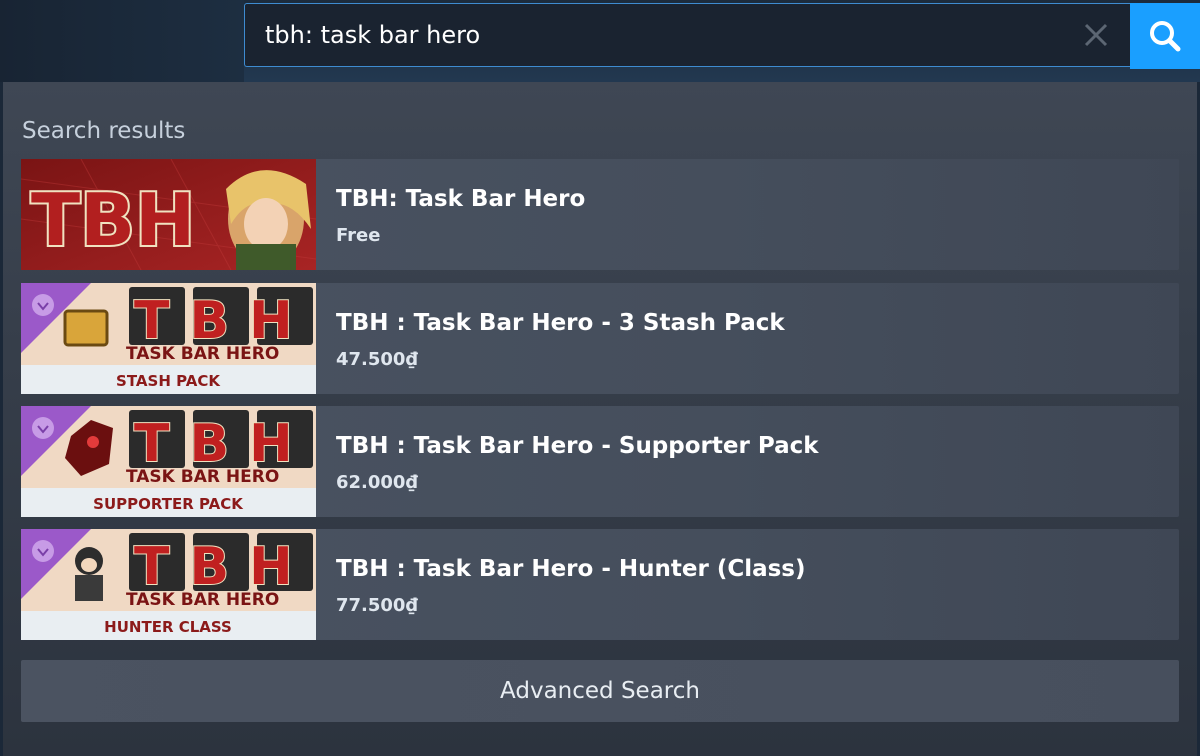  What do you see at coordinates (577, 446) in the screenshot?
I see `result-title: TBH : Task Bar Hero - Supporter Pack` at bounding box center [577, 446].